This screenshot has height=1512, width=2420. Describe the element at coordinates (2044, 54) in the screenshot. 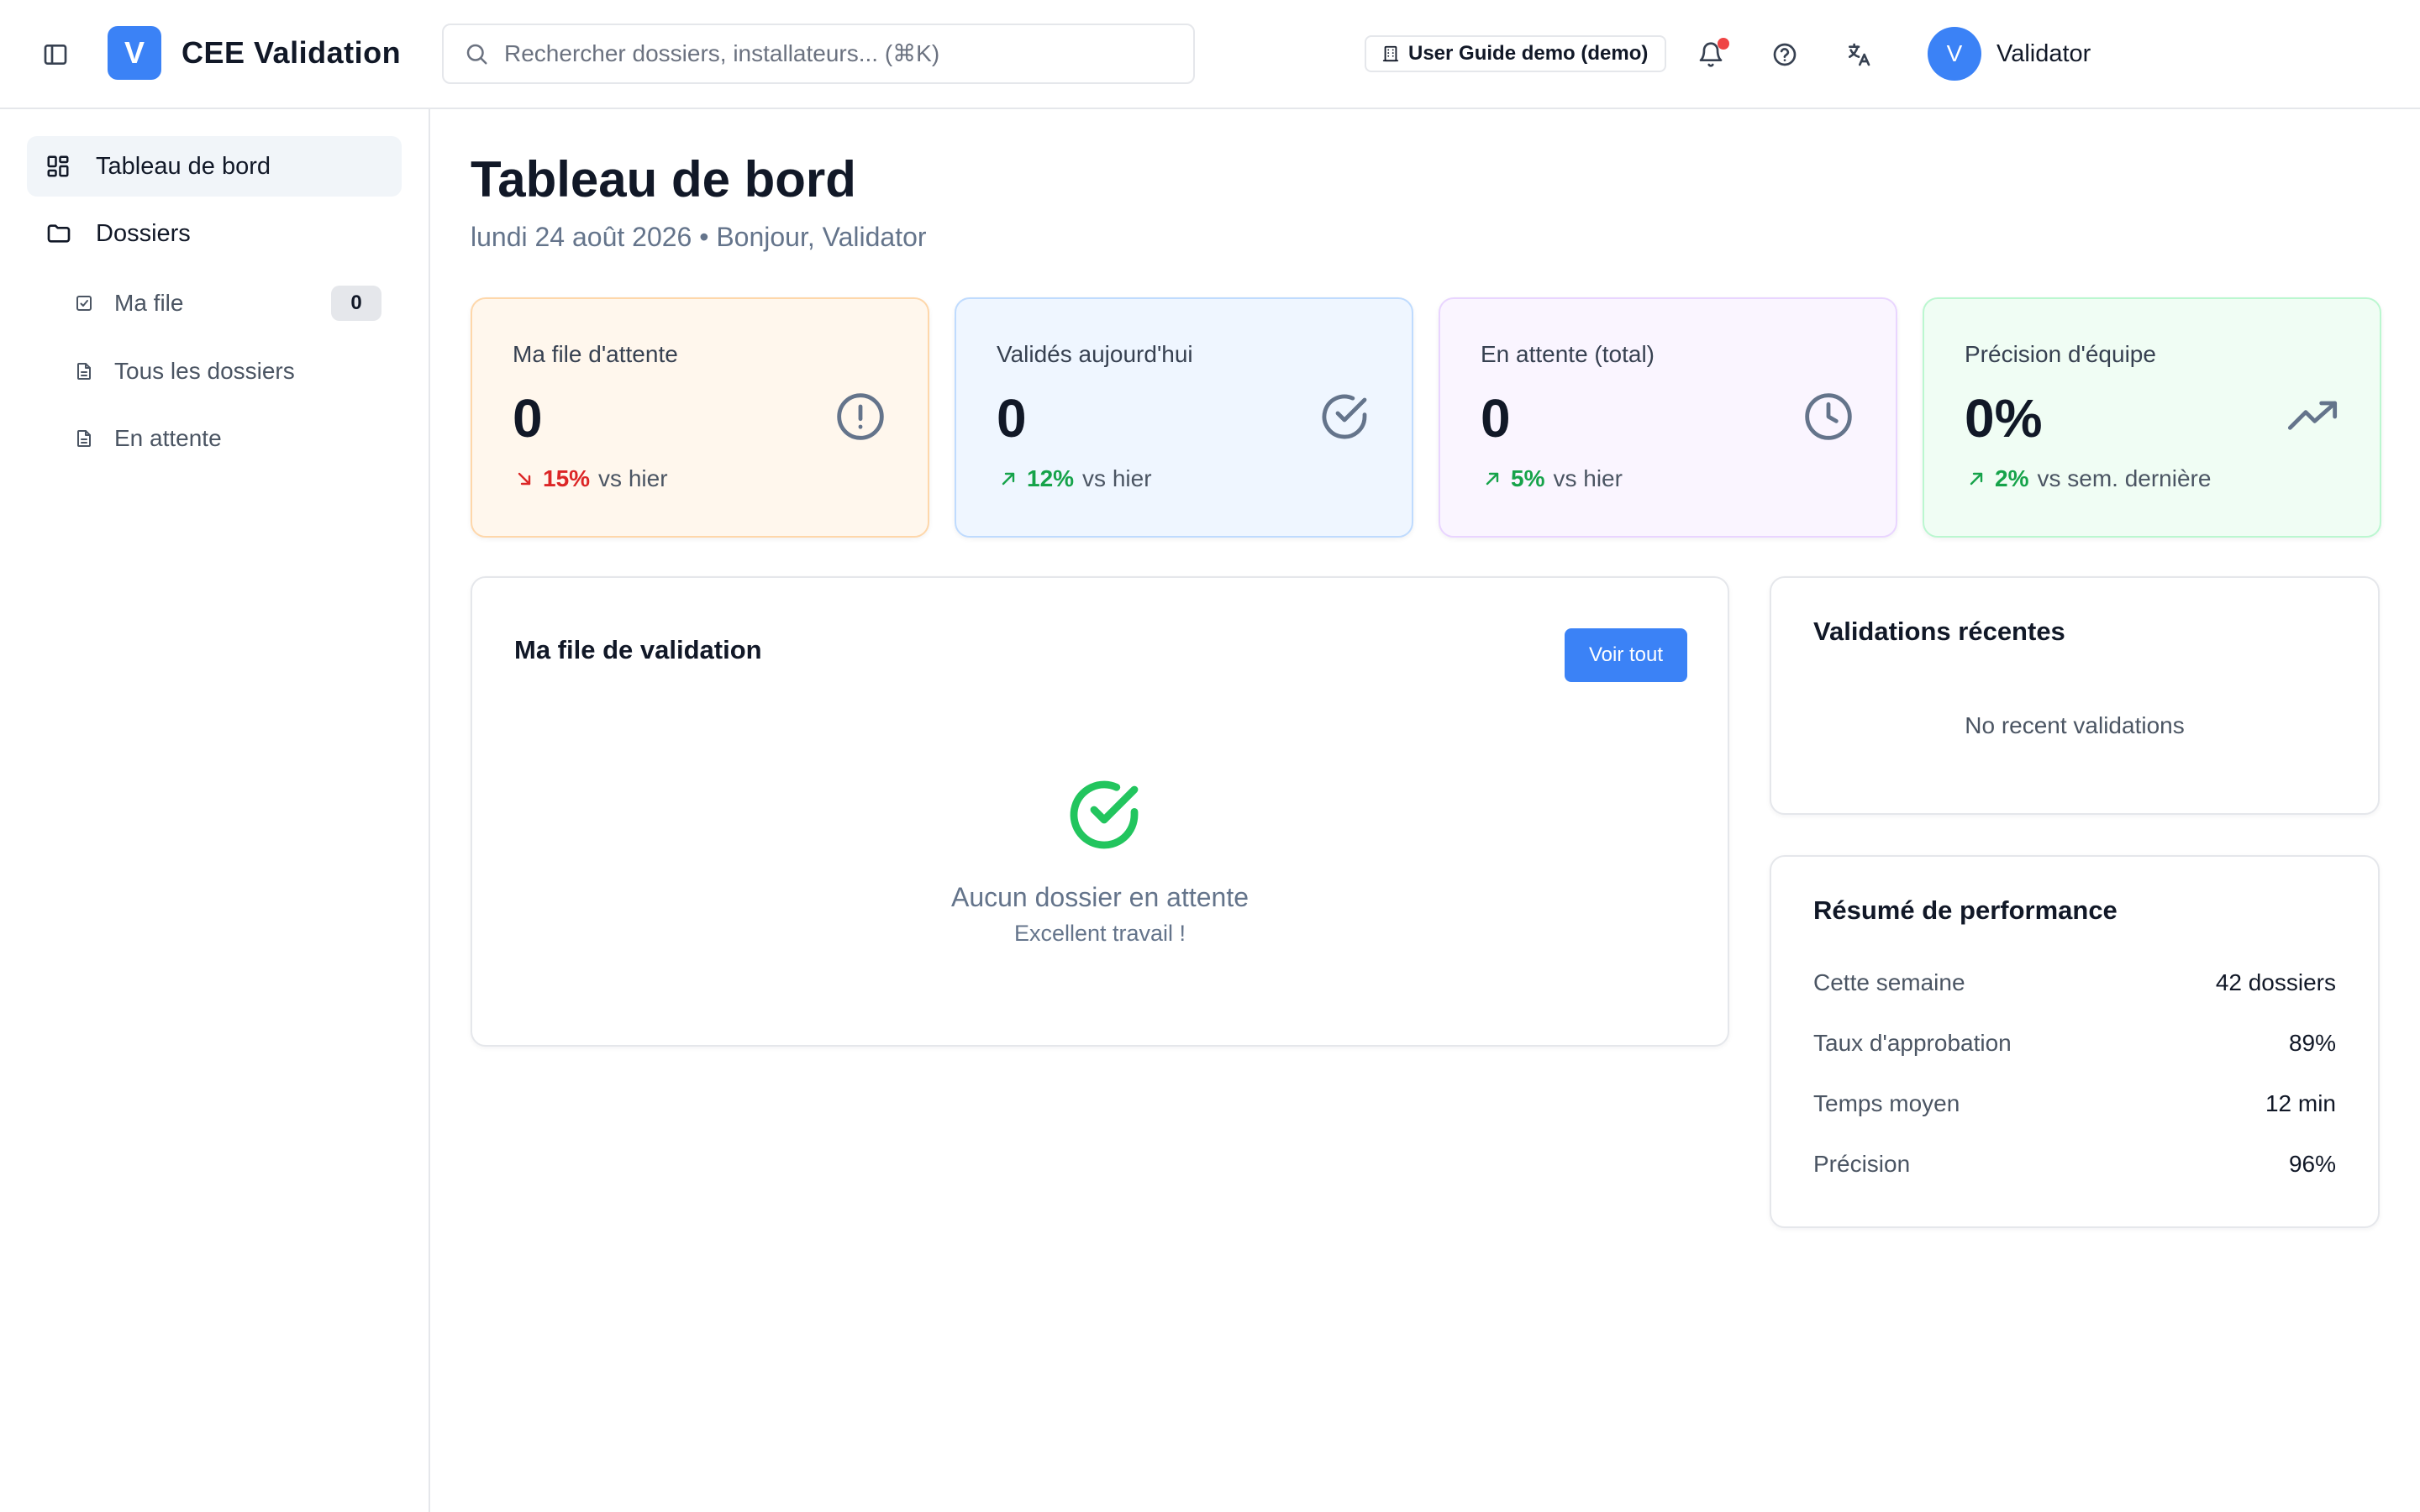

I see `user-name: Validator` at that location.